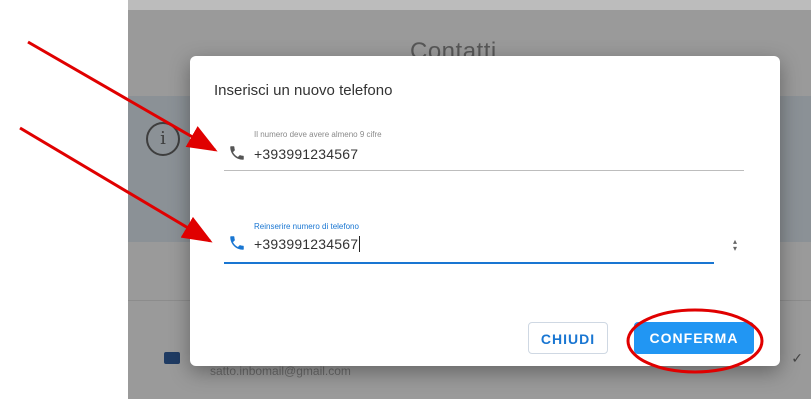 The width and height of the screenshot is (811, 399). Describe the element at coordinates (694, 338) in the screenshot. I see `confirm-button: CONFERMA` at that location.